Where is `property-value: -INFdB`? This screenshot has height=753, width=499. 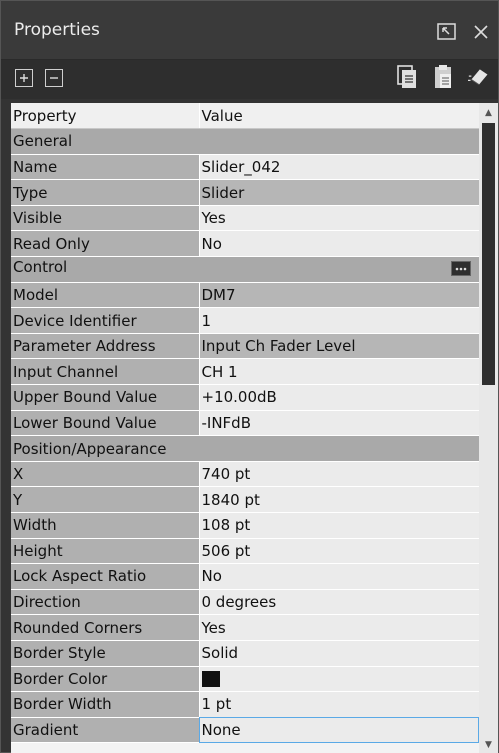 property-value: -INFdB is located at coordinates (339, 423).